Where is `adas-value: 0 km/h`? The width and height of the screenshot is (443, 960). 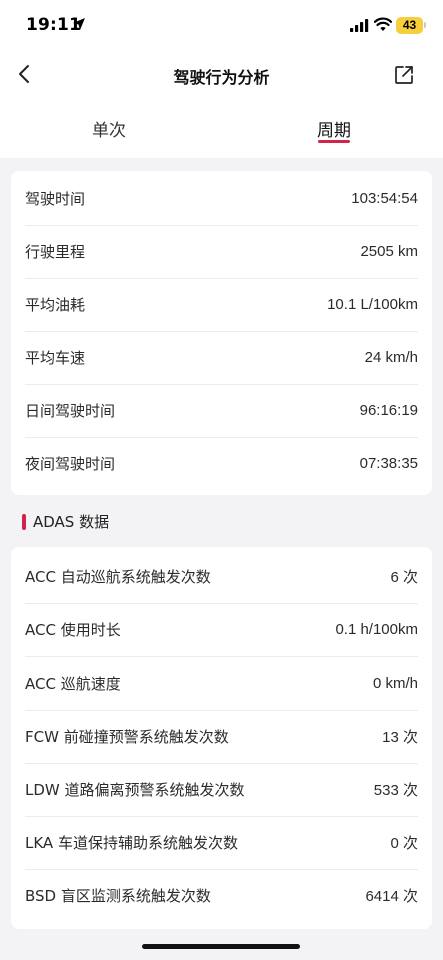
adas-value: 0 km/h is located at coordinates (395, 683).